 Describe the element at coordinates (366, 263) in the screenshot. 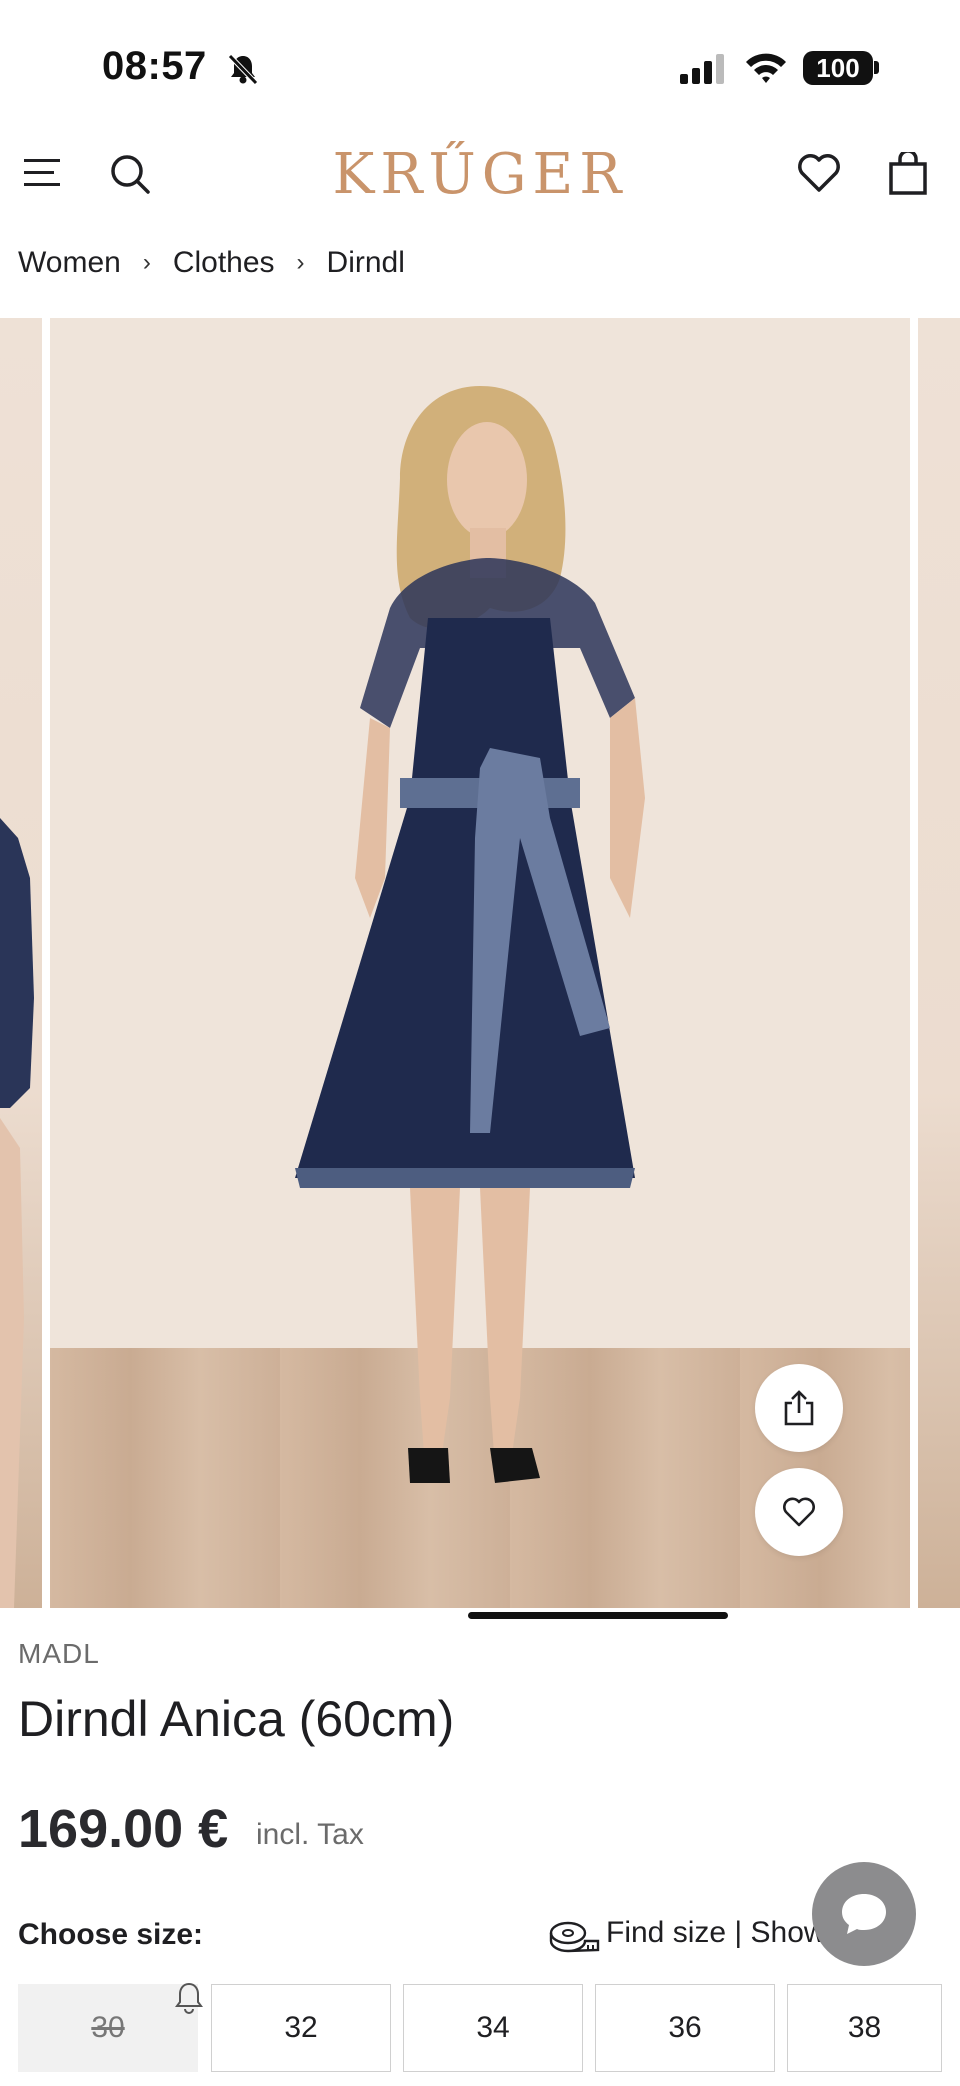

I see `breadcrumb-dirndl: Dirndl` at that location.